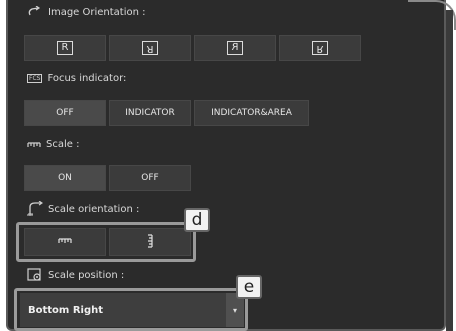 Image resolution: width=456 pixels, height=331 pixels. Describe the element at coordinates (449, 170) in the screenshot. I see `scrollbar` at that location.